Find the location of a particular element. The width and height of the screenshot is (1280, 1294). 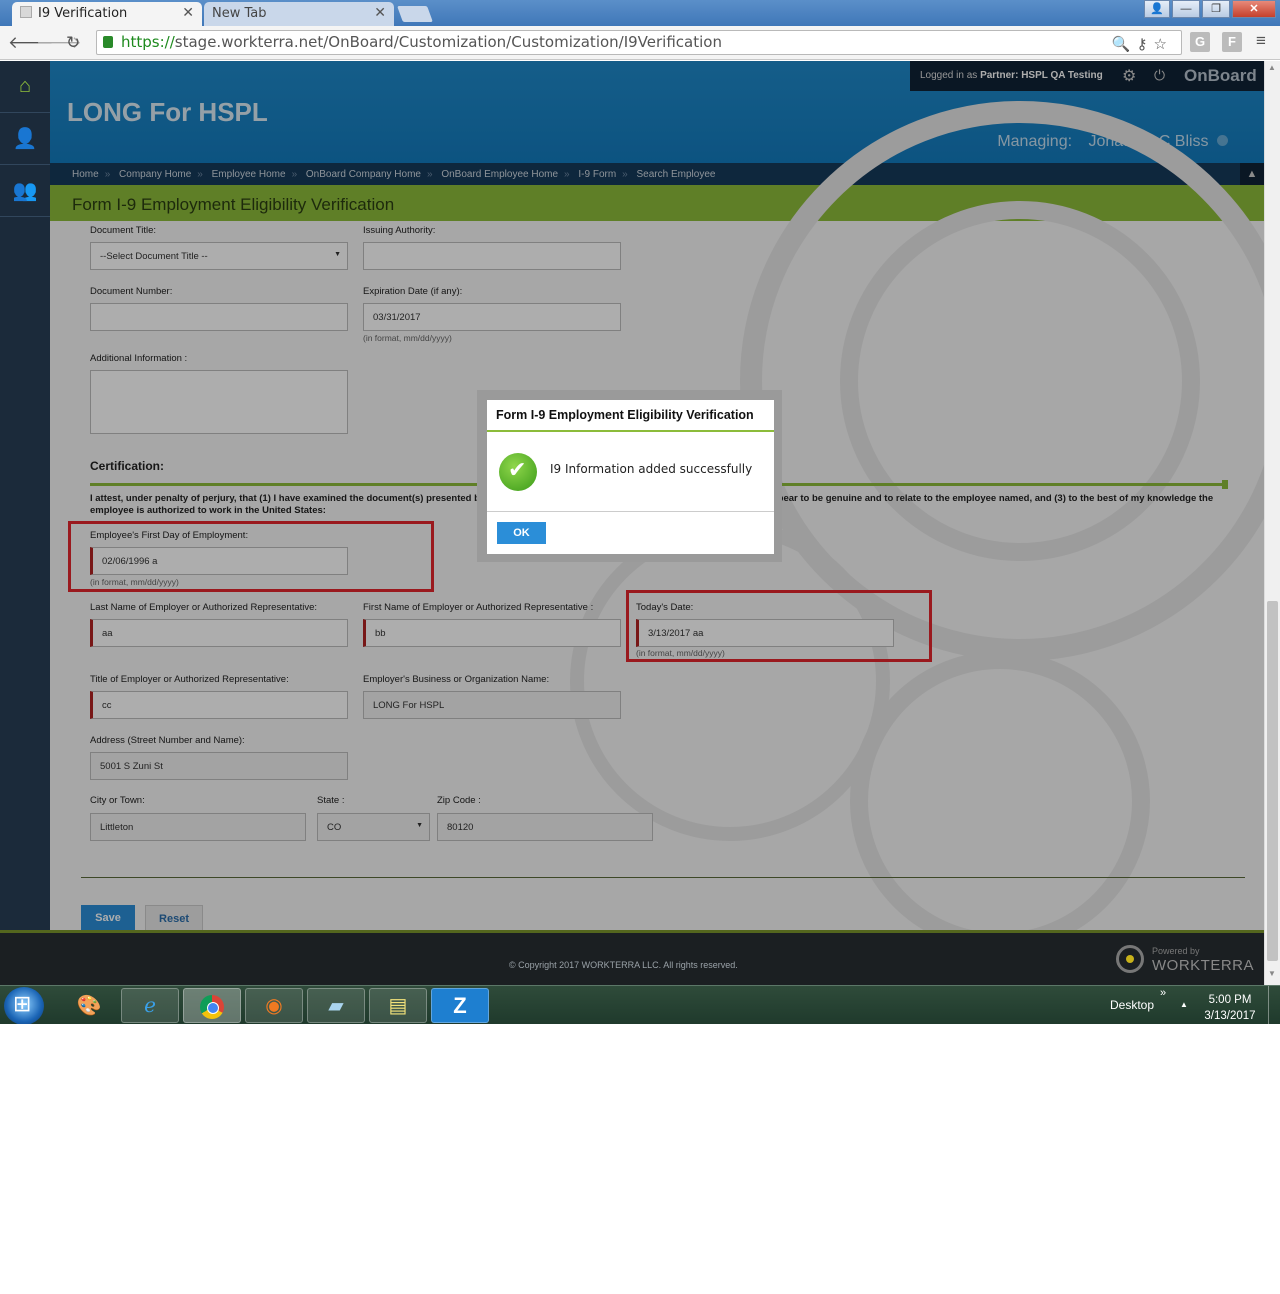

ok-button: OK is located at coordinates (521, 533).